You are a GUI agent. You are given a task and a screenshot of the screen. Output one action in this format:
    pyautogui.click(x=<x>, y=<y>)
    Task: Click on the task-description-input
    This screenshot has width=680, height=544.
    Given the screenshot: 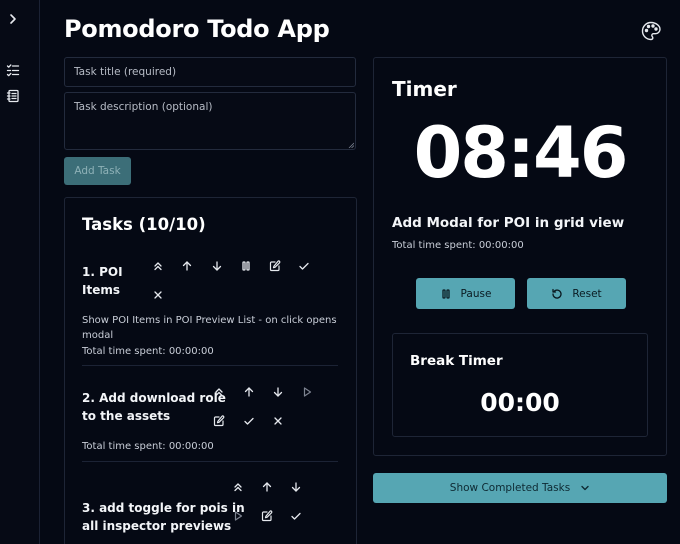 What is the action you would take?
    pyautogui.click(x=210, y=121)
    